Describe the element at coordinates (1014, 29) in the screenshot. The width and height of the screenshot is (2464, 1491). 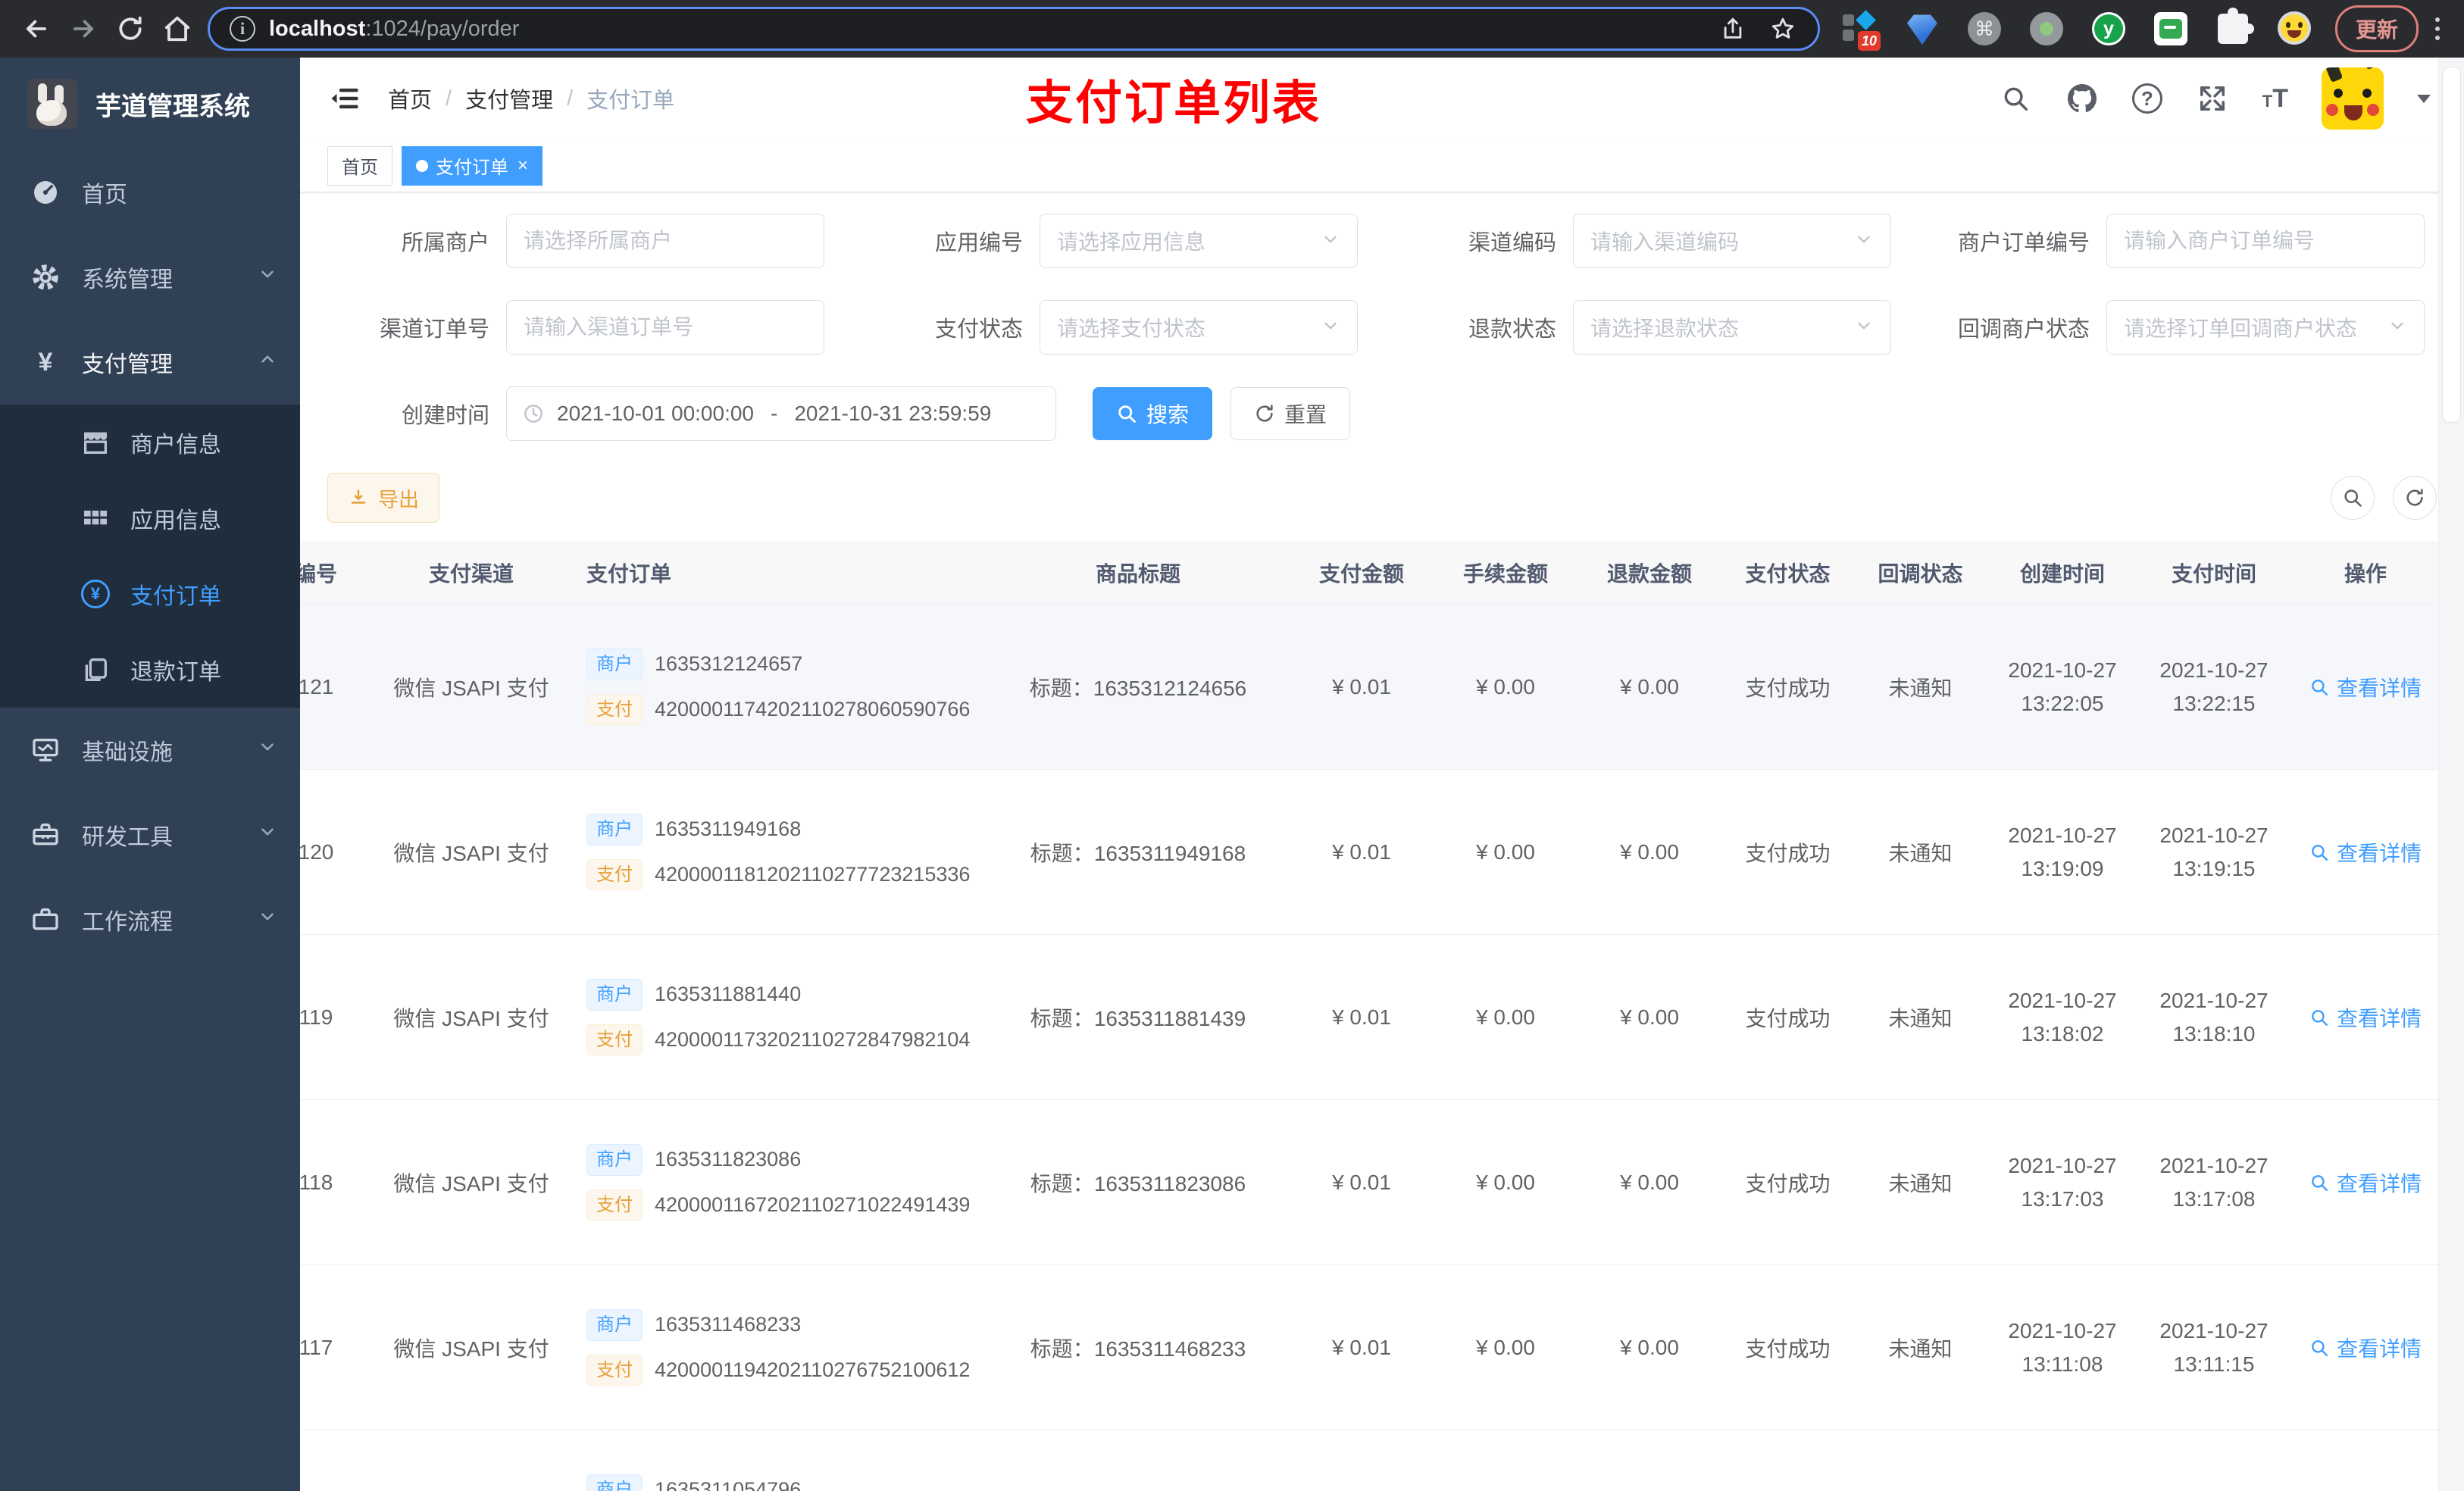
I see `url-bar: i localhost:1024/pay/order` at that location.